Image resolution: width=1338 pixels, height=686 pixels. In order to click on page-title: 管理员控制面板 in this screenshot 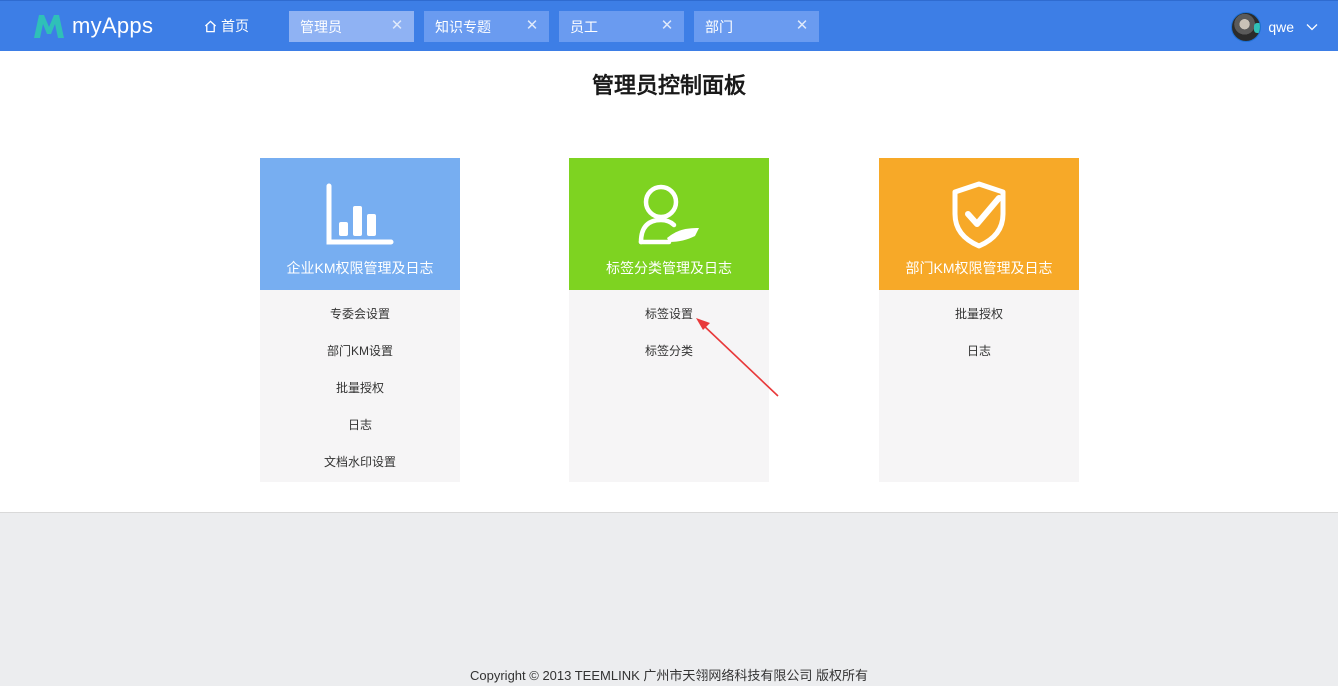, I will do `click(668, 86)`.